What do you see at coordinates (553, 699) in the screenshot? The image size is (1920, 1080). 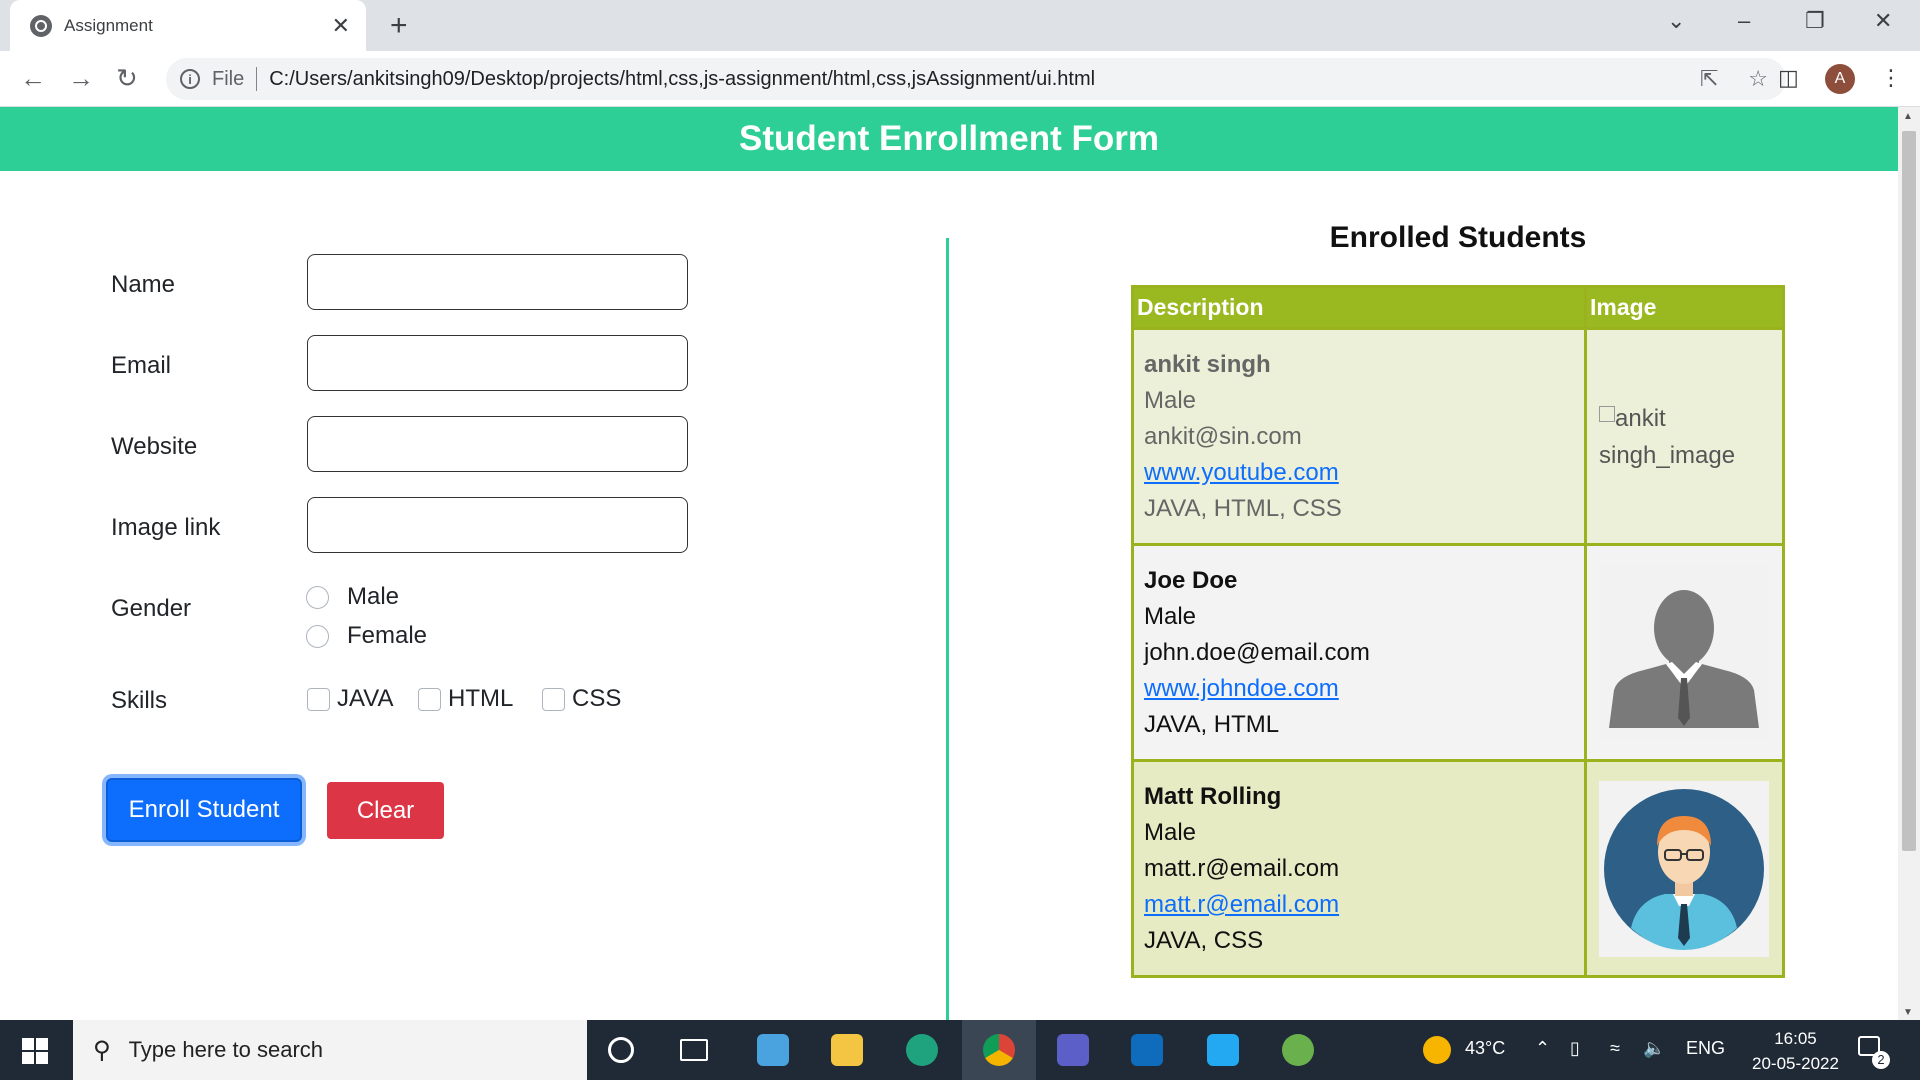 I see `css-checkbox` at bounding box center [553, 699].